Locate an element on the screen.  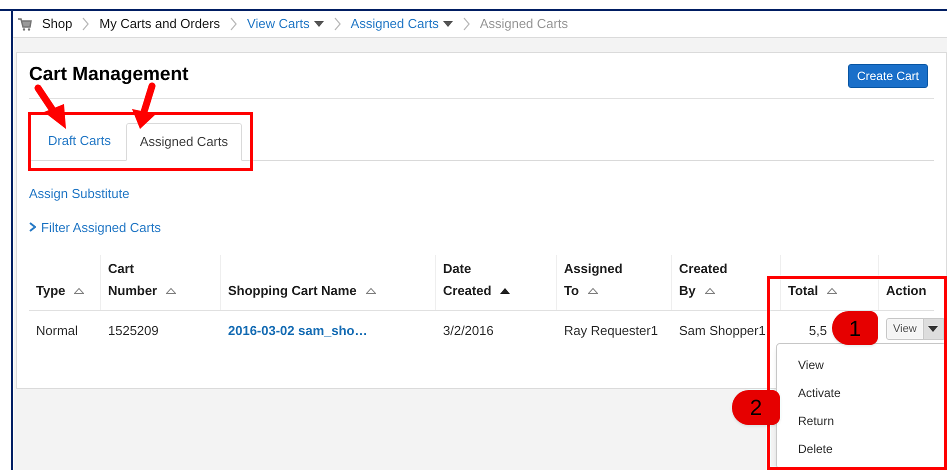
tab: Draft Carts is located at coordinates (79, 141).